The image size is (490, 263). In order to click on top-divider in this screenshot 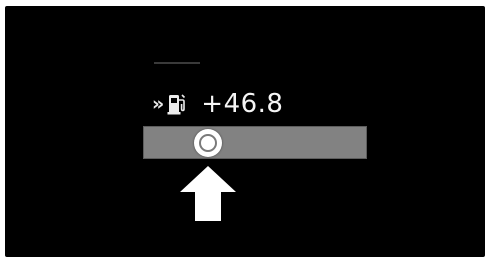, I will do `click(177, 63)`.